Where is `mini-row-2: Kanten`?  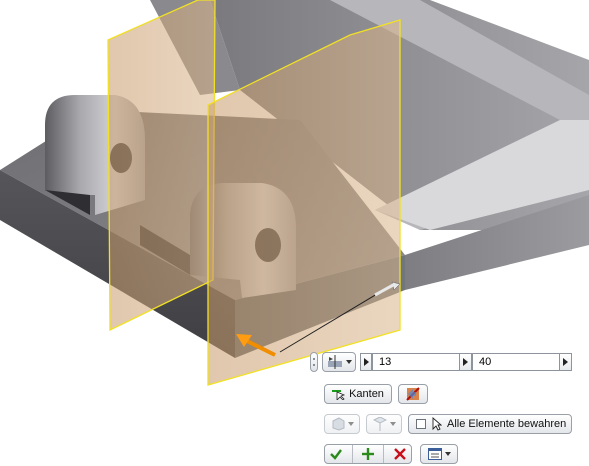 mini-row-2: Kanten is located at coordinates (369, 394).